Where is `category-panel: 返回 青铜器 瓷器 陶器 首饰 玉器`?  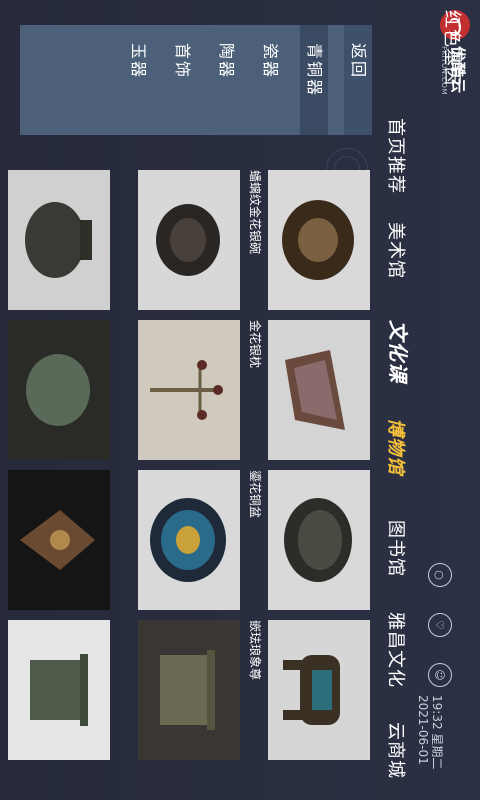
category-panel: 返回 青铜器 瓷器 陶器 首饰 玉器 is located at coordinates (196, 80).